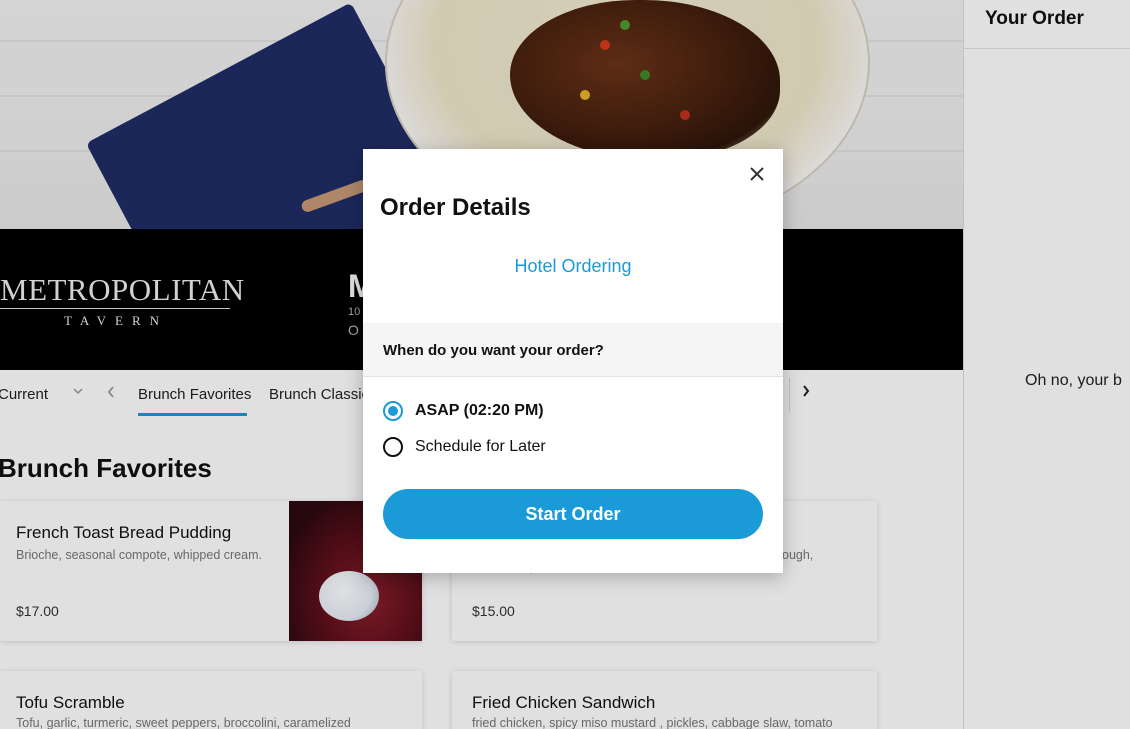  I want to click on hotel-ordering-link: Hotel Ordering, so click(573, 266).